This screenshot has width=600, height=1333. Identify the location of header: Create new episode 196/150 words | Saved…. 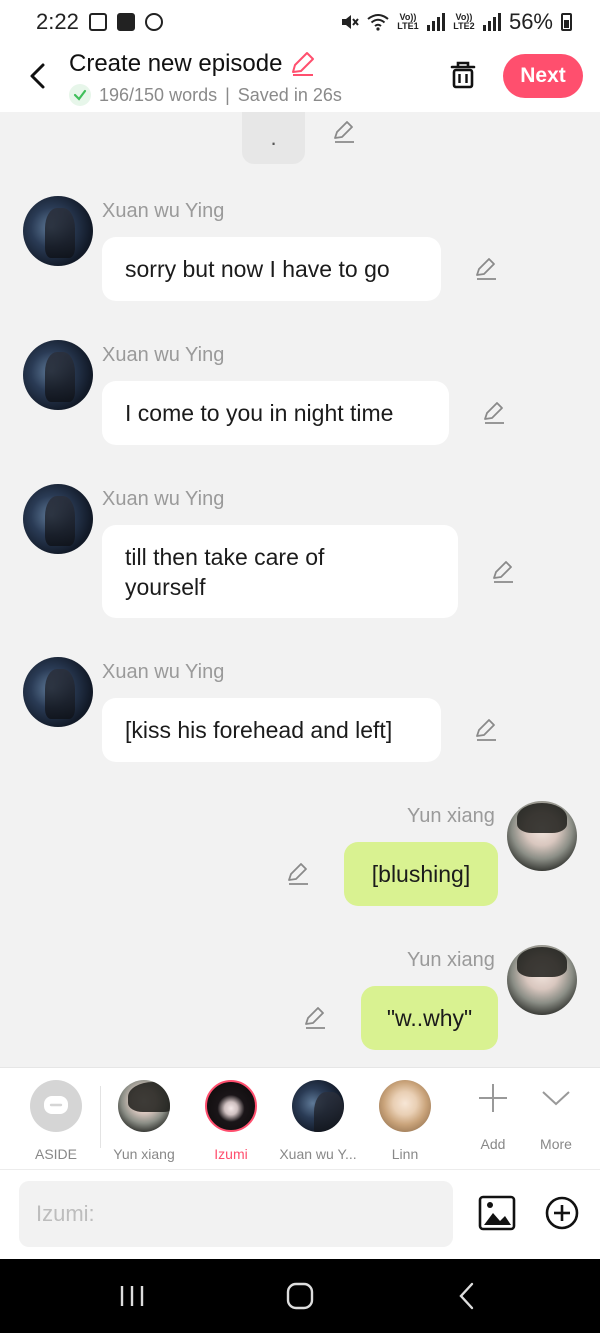
(300, 78).